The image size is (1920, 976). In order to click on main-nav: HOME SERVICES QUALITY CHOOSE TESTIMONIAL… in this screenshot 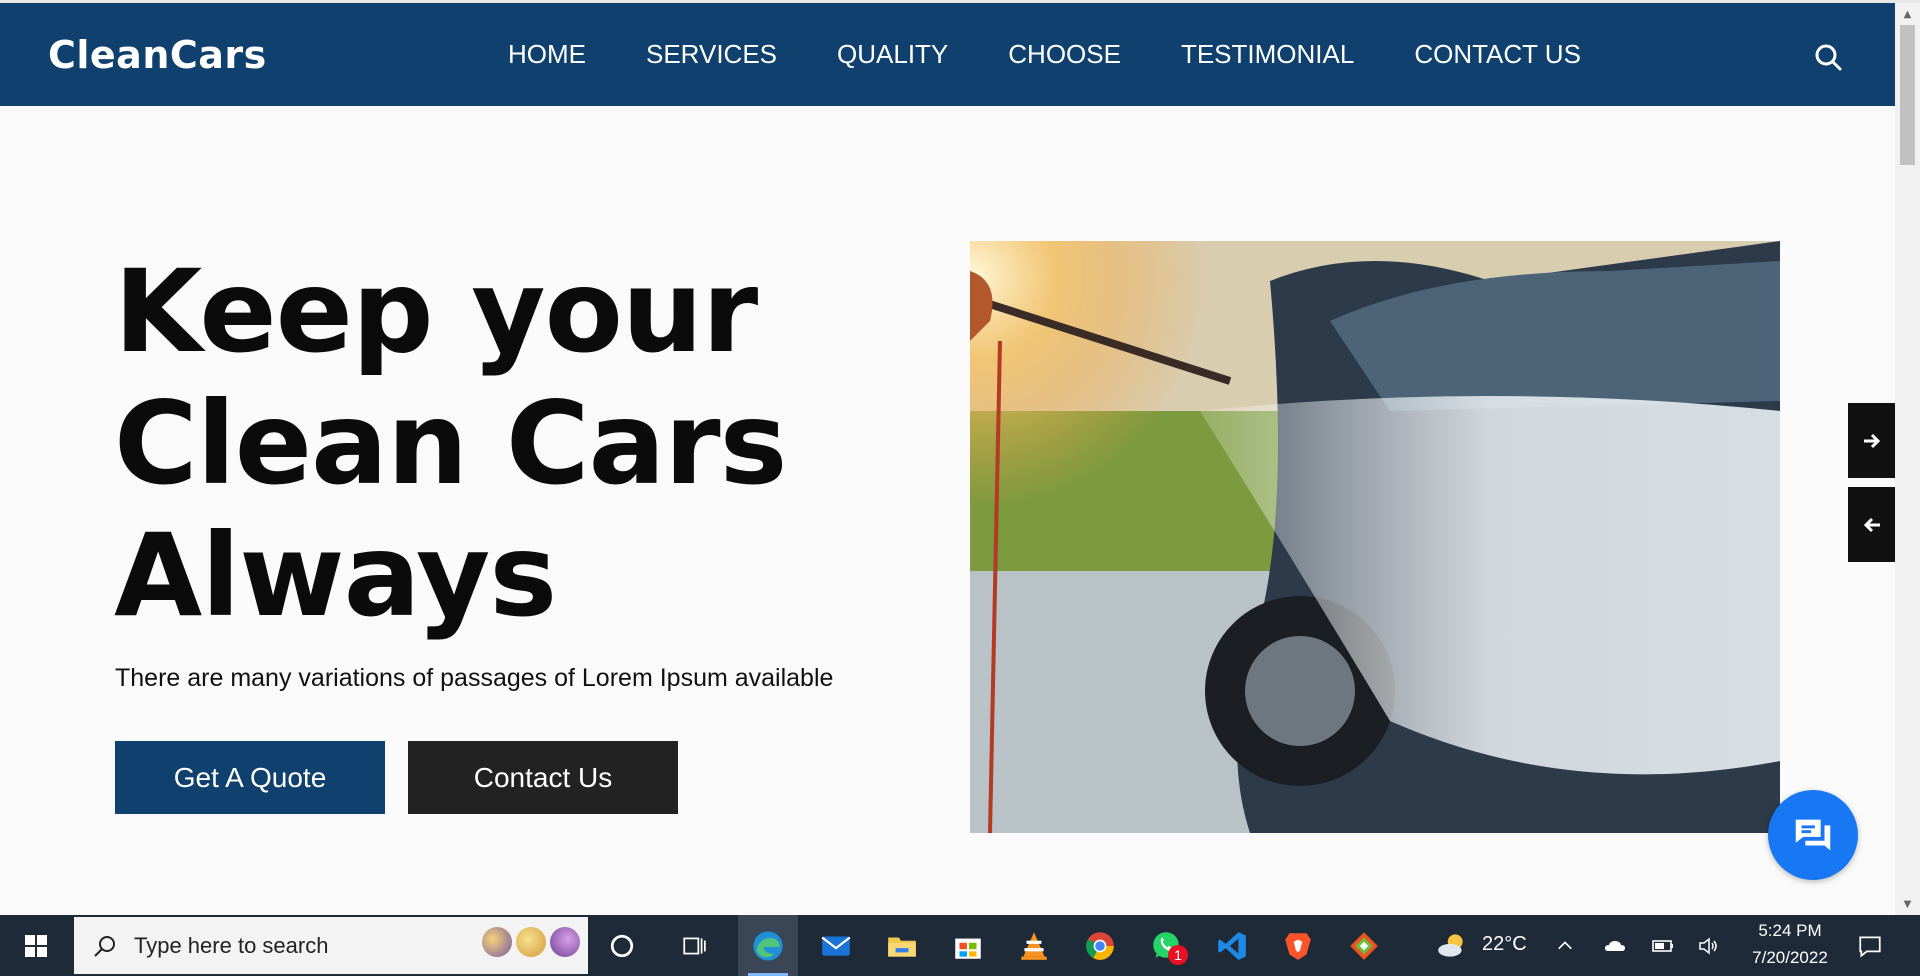, I will do `click(1044, 54)`.